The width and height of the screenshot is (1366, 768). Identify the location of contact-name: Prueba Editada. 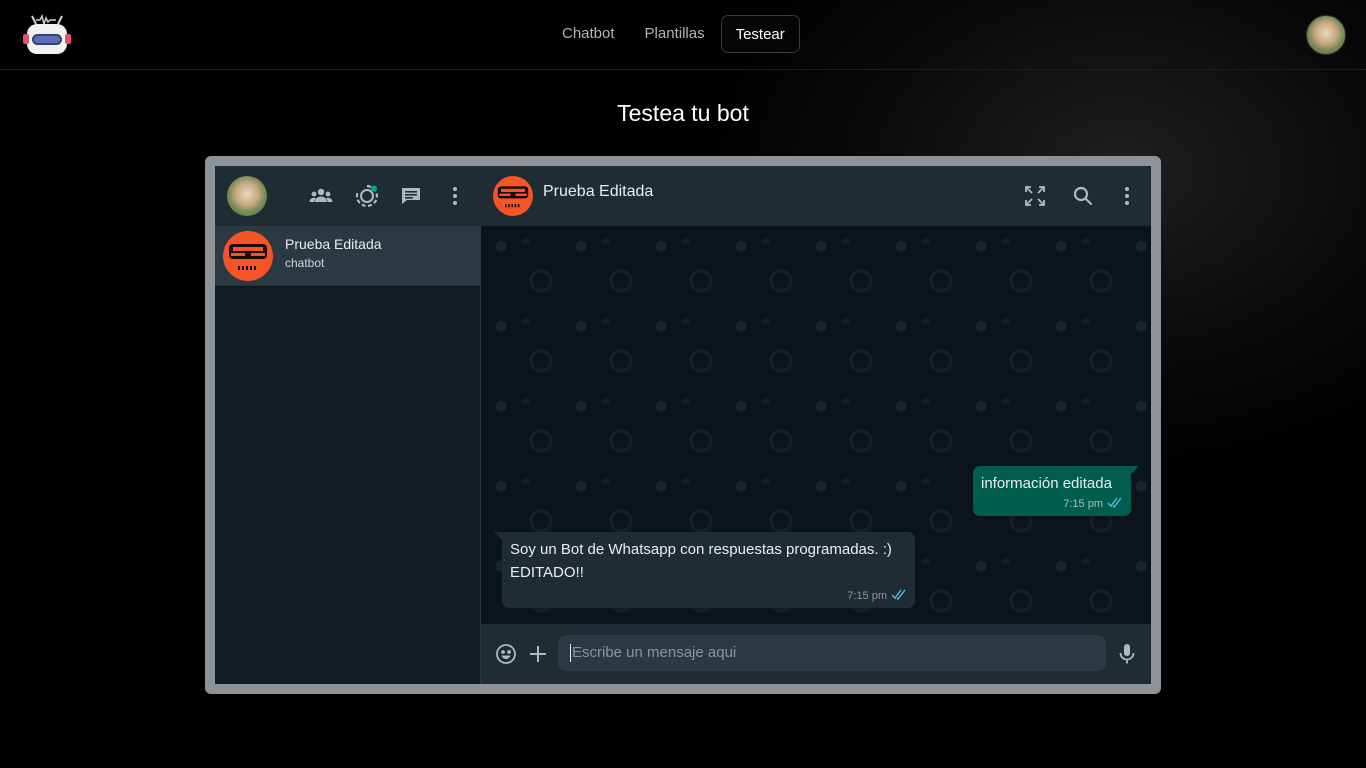
(598, 192).